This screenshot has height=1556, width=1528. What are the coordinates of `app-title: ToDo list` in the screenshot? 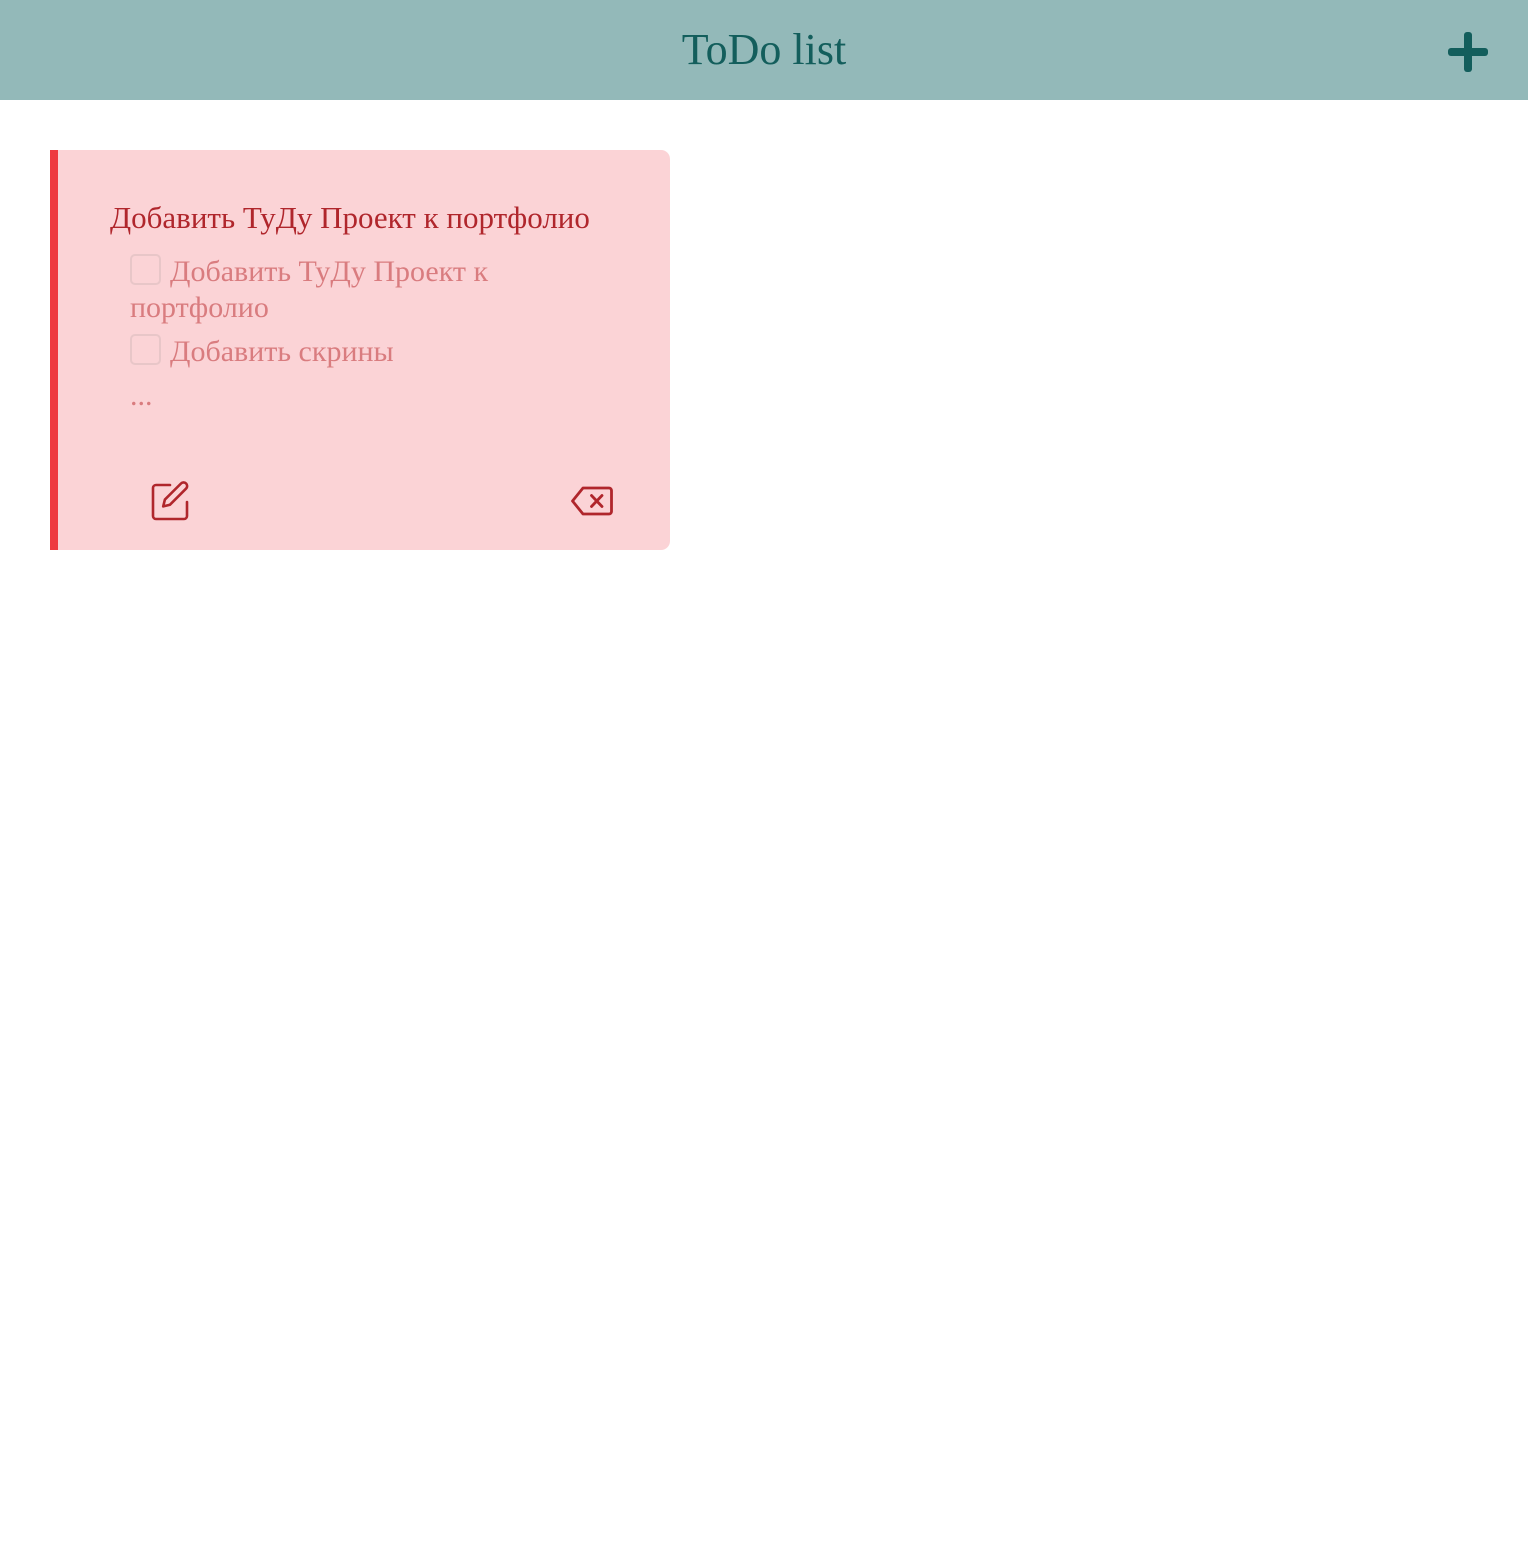 It's located at (764, 49).